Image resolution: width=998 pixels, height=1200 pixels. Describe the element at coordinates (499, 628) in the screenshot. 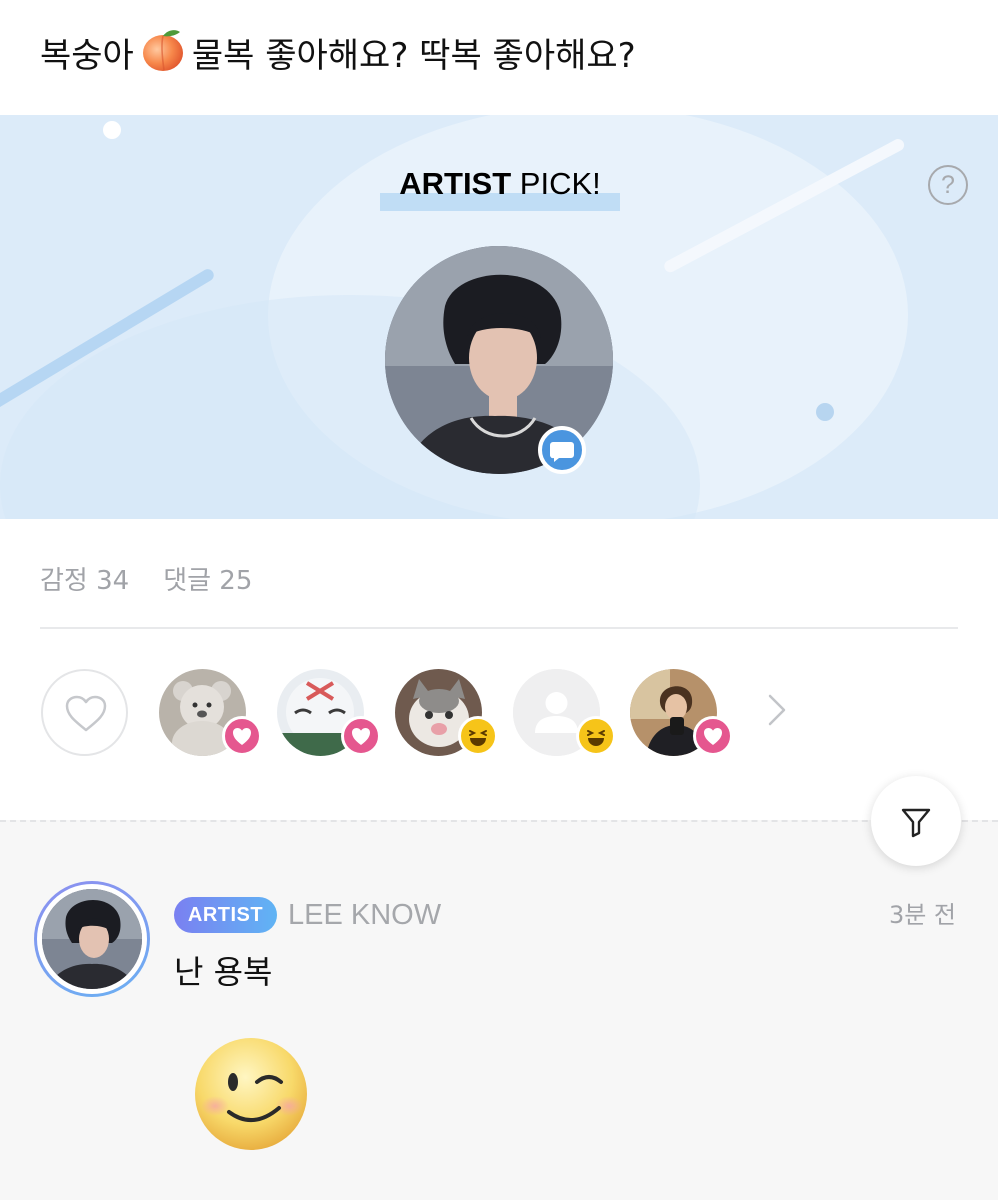

I see `divider` at that location.